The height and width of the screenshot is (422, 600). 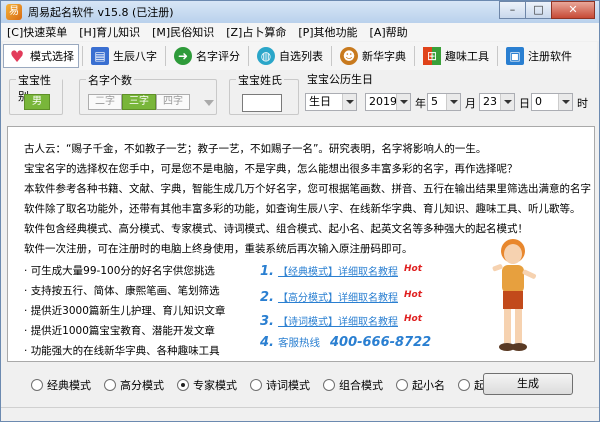 I want to click on hour-select: 0, so click(x=552, y=102).